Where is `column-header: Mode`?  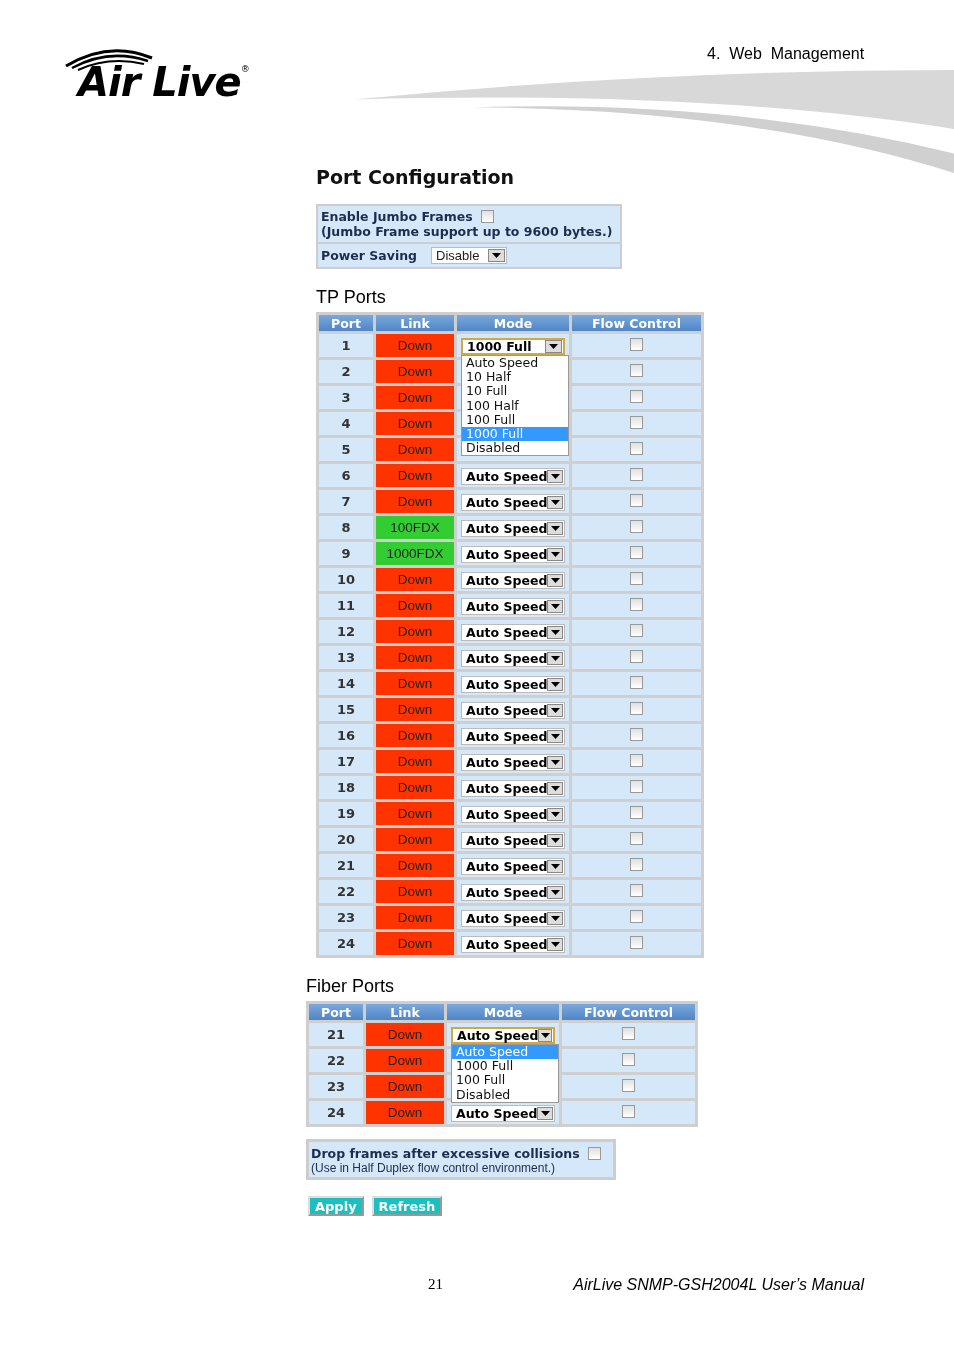
column-header: Mode is located at coordinates (513, 323).